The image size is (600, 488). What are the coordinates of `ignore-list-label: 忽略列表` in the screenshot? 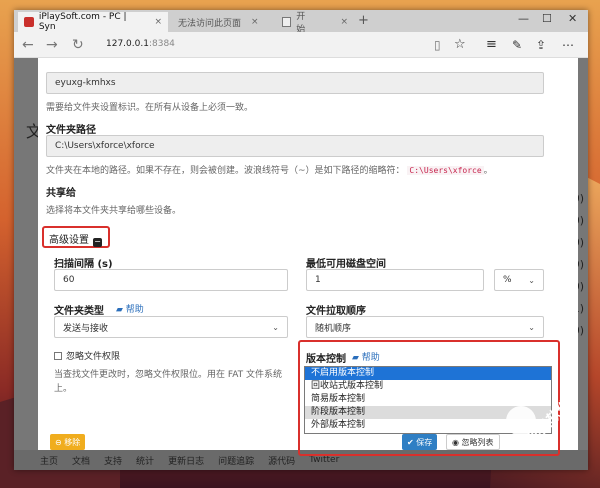 It's located at (477, 442).